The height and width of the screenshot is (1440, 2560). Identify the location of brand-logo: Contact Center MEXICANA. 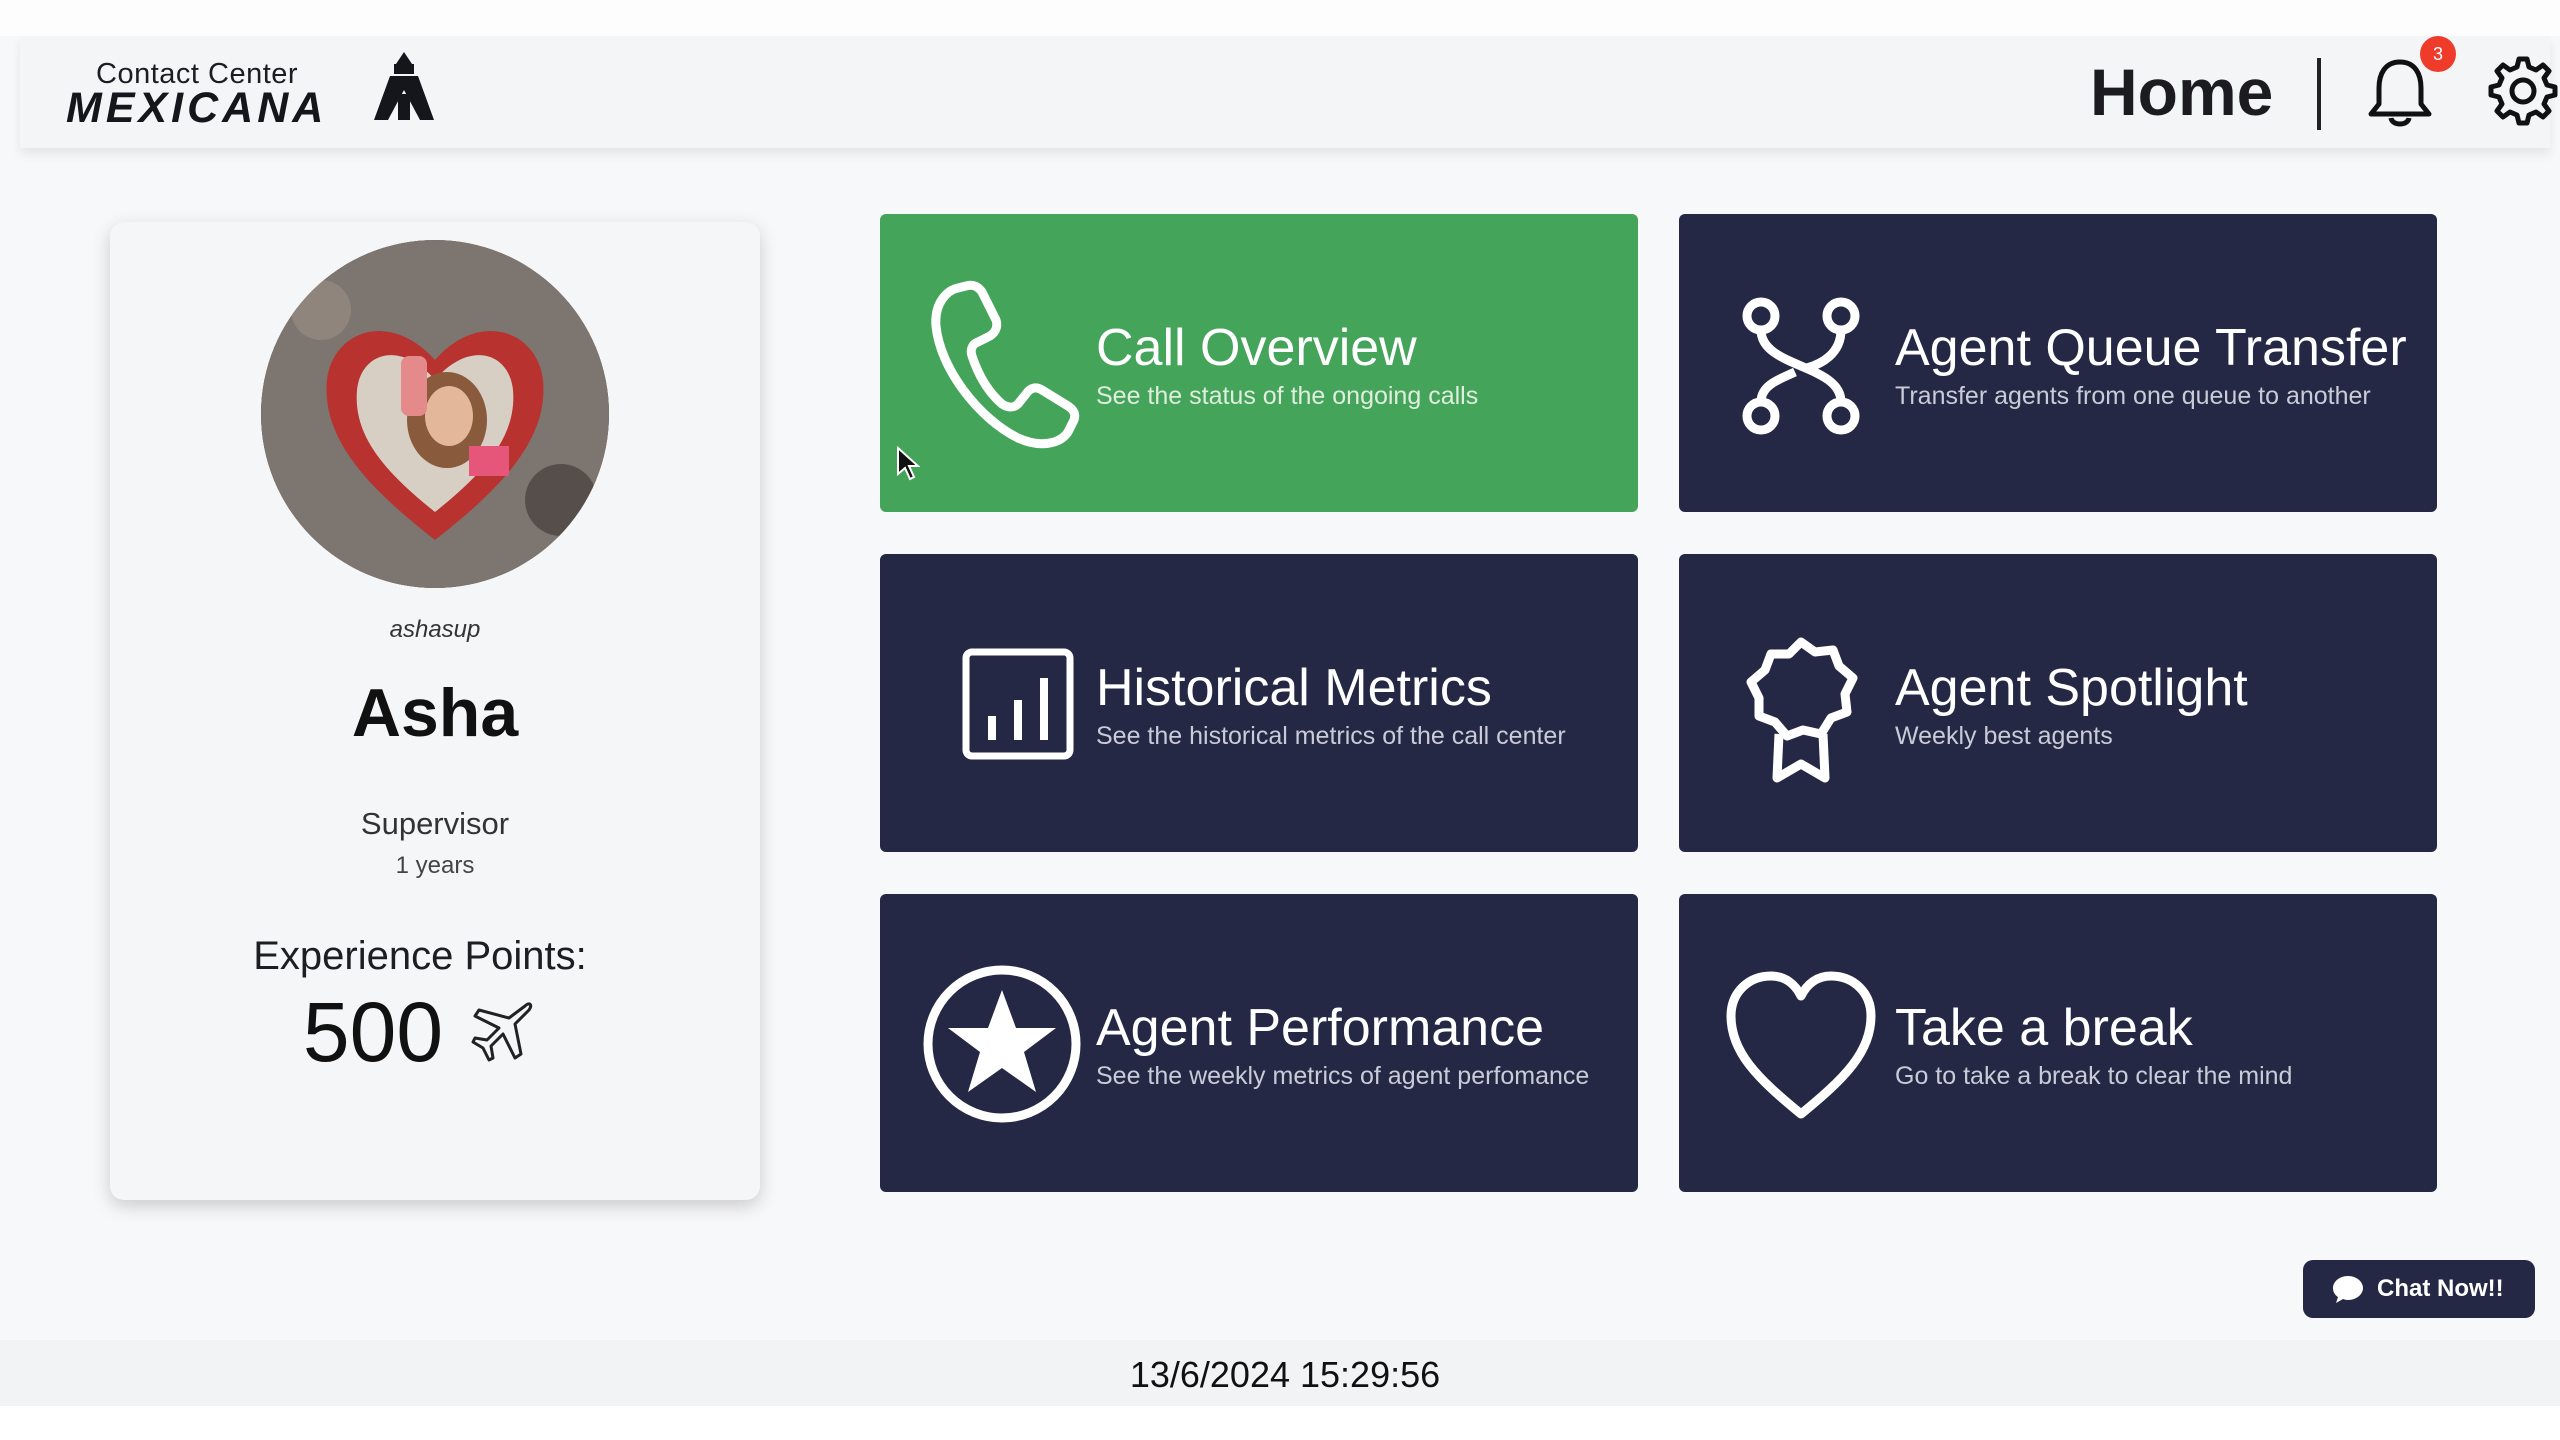
(256, 92).